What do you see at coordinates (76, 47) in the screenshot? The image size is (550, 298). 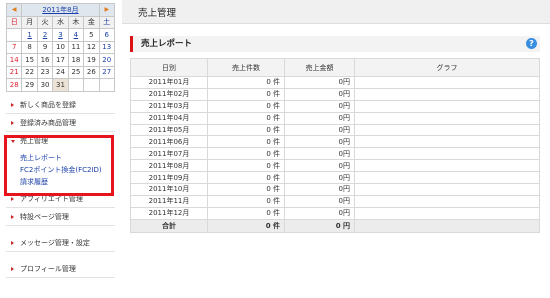 I see `calendar-day: 11` at bounding box center [76, 47].